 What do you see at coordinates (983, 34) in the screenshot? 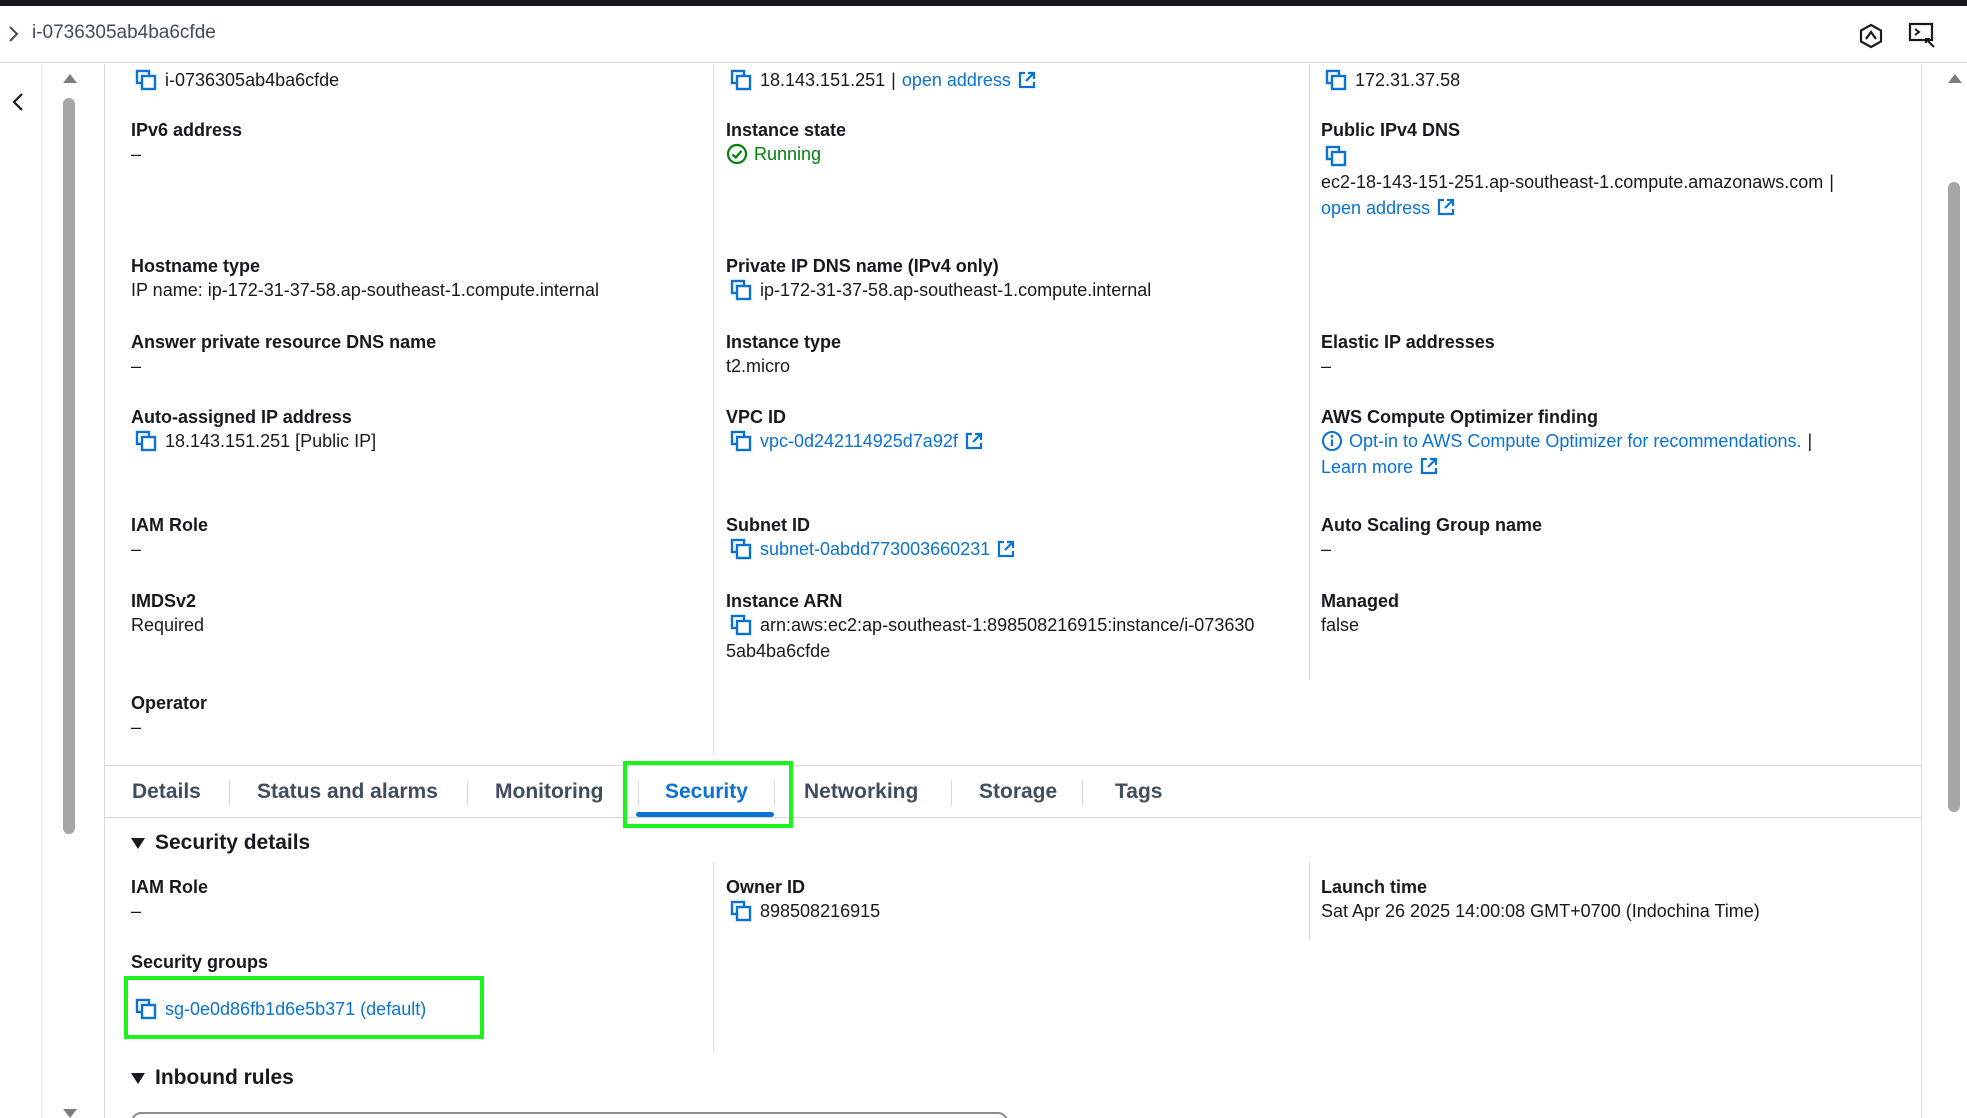
I see `instance-titlebar: i-0736305ab4ba6cfde` at bounding box center [983, 34].